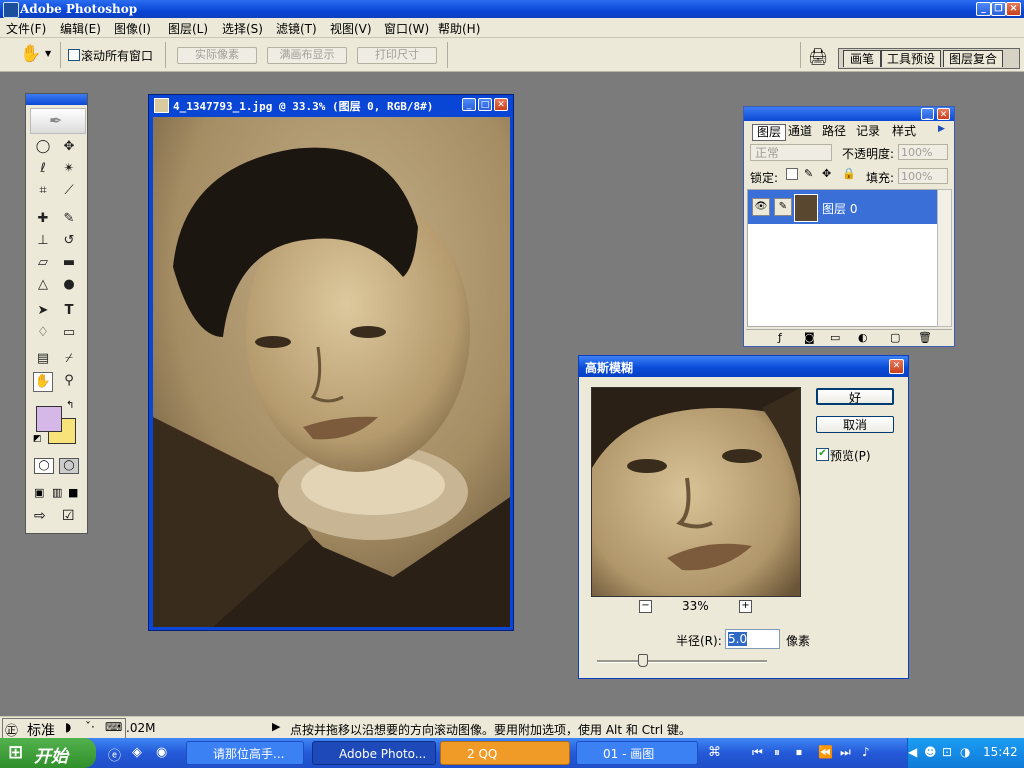  Describe the element at coordinates (43, 191) in the screenshot. I see `crop-icon: ⌗` at that location.